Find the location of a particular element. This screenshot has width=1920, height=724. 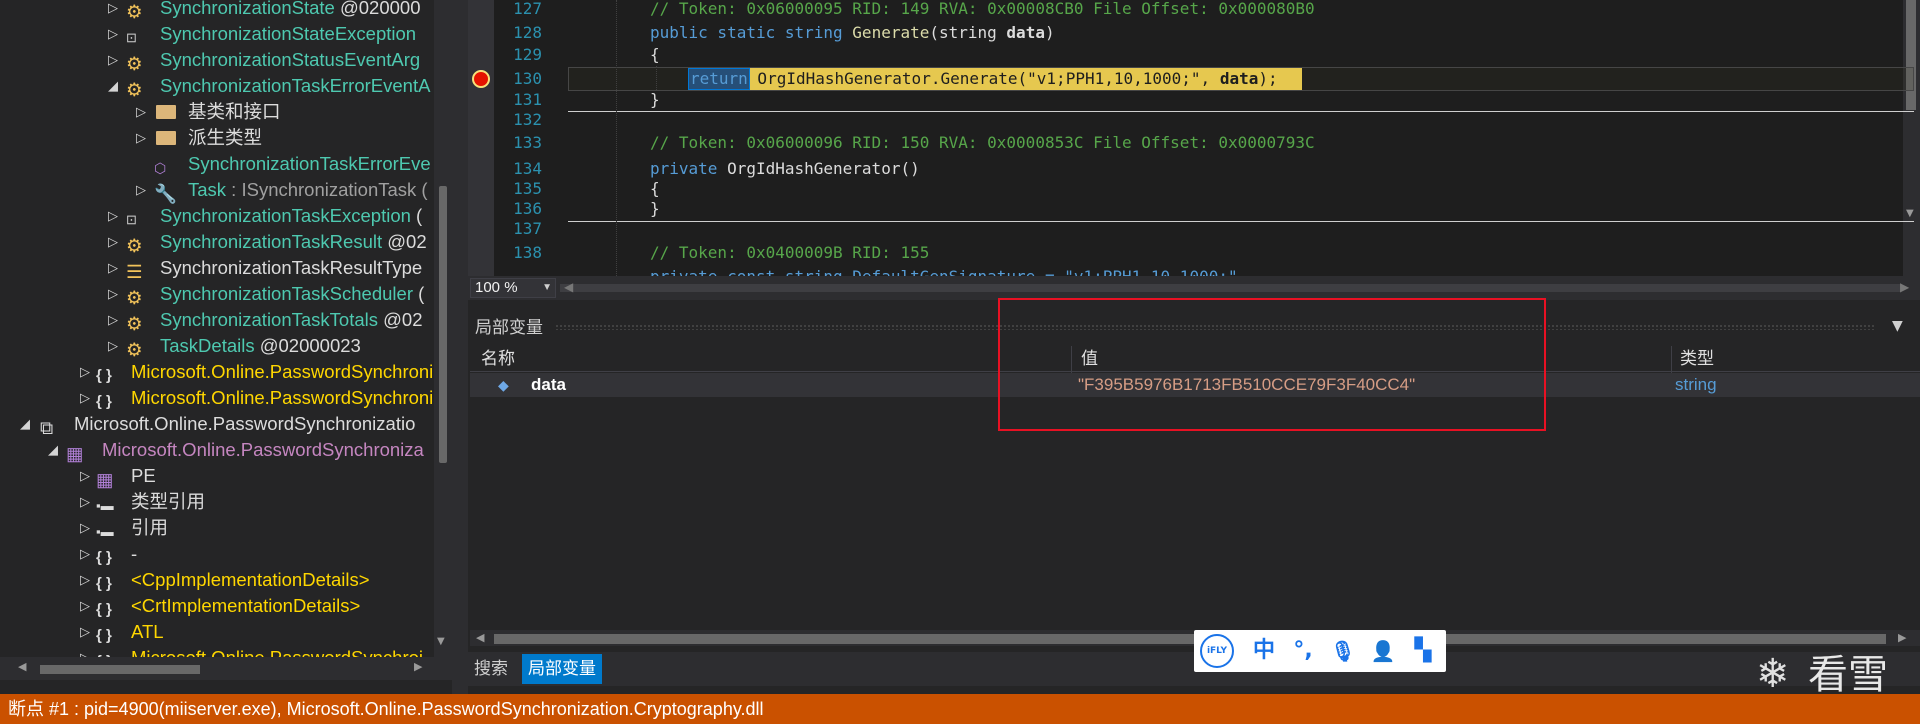

tree-hscroll-thumb is located at coordinates (120, 669).